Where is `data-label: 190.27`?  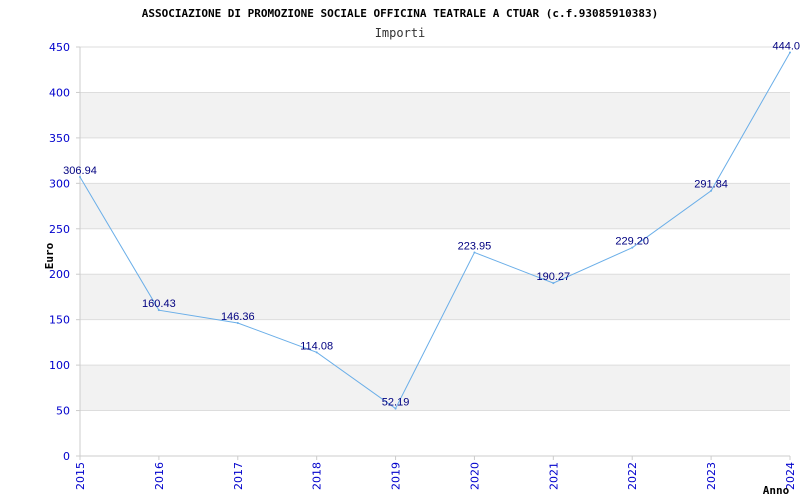 data-label: 190.27 is located at coordinates (554, 277).